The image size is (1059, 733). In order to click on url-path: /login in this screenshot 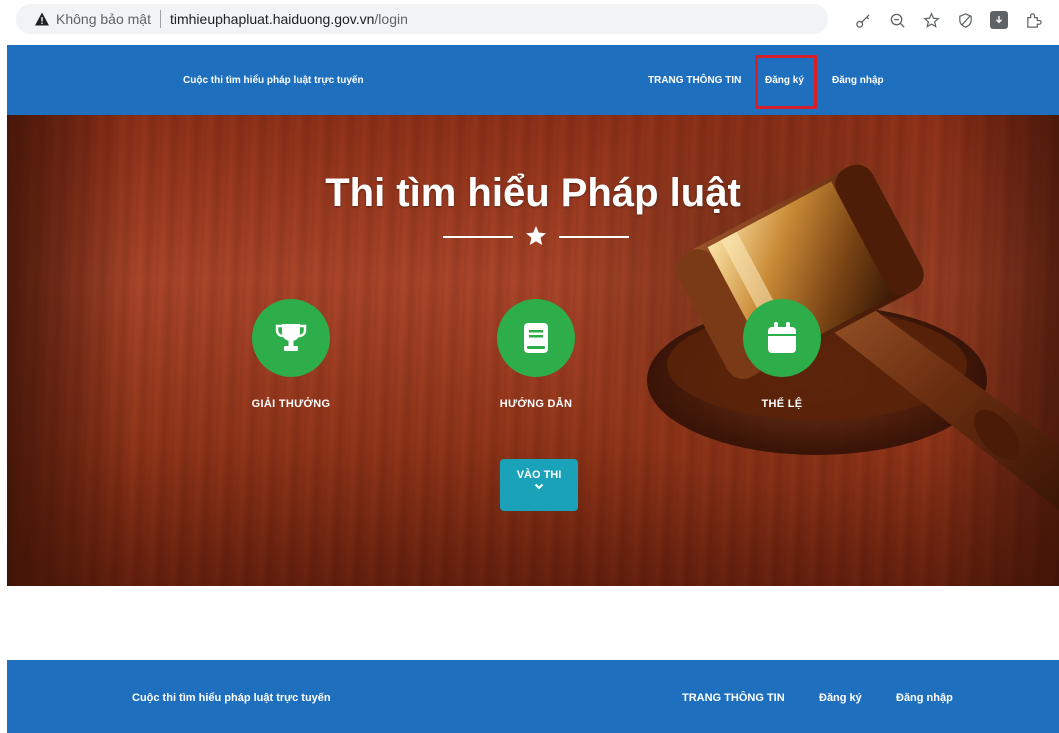, I will do `click(391, 19)`.